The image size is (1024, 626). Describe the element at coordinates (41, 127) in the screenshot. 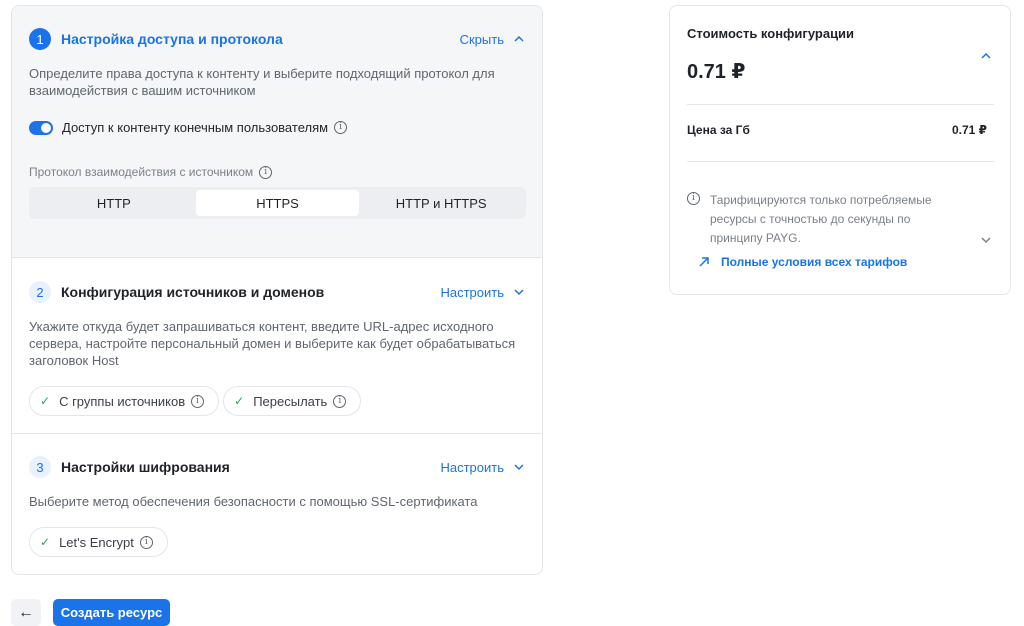

I see `content-access-toggle` at that location.